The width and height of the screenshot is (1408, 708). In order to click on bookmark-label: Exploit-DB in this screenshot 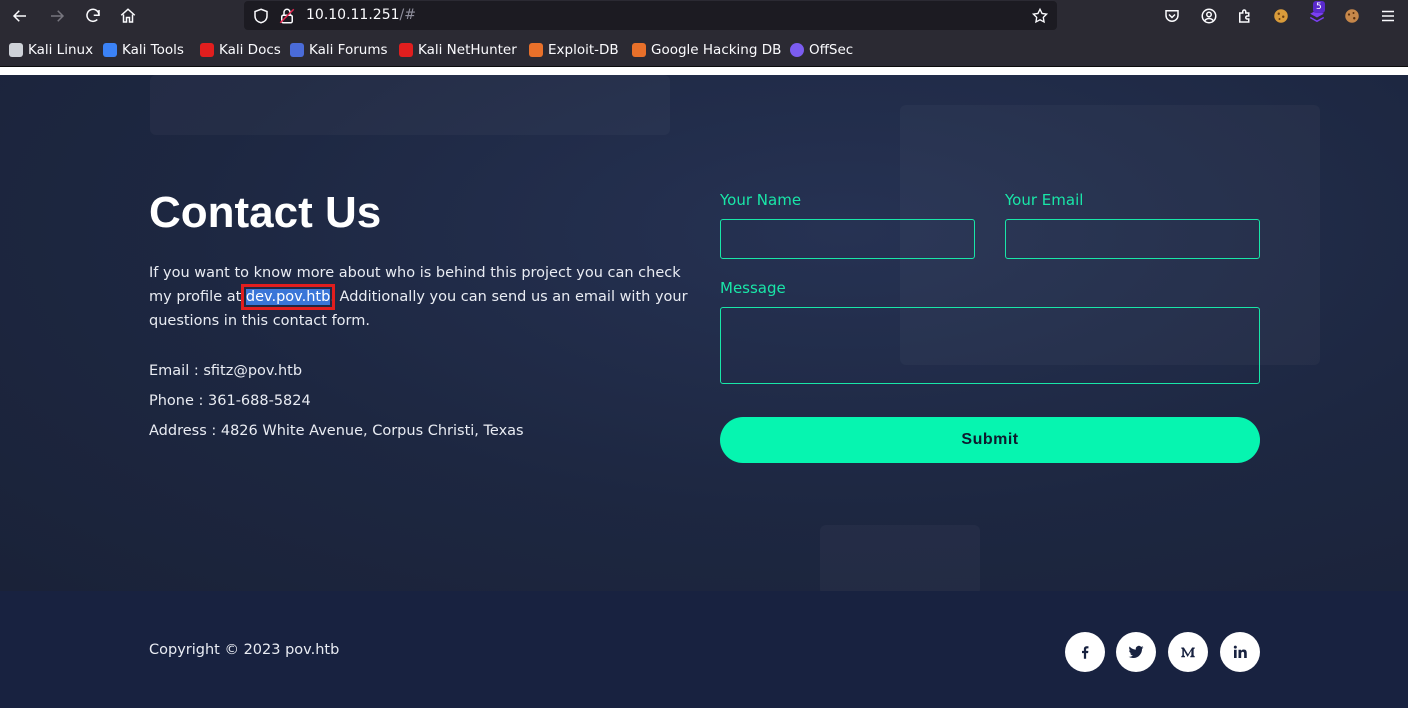, I will do `click(583, 50)`.